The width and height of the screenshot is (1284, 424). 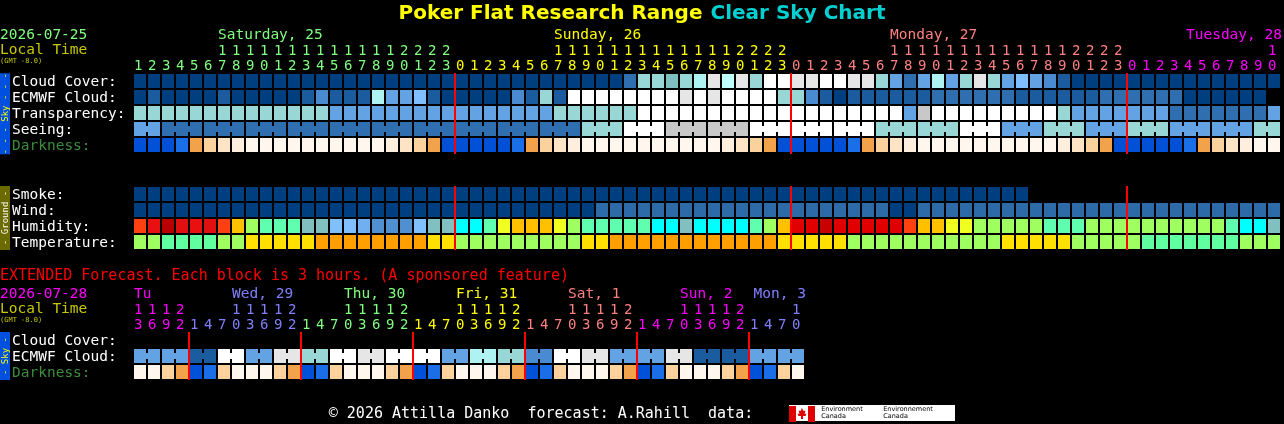 What do you see at coordinates (44, 34) in the screenshot?
I see `forecast-date: 2026-07-25` at bounding box center [44, 34].